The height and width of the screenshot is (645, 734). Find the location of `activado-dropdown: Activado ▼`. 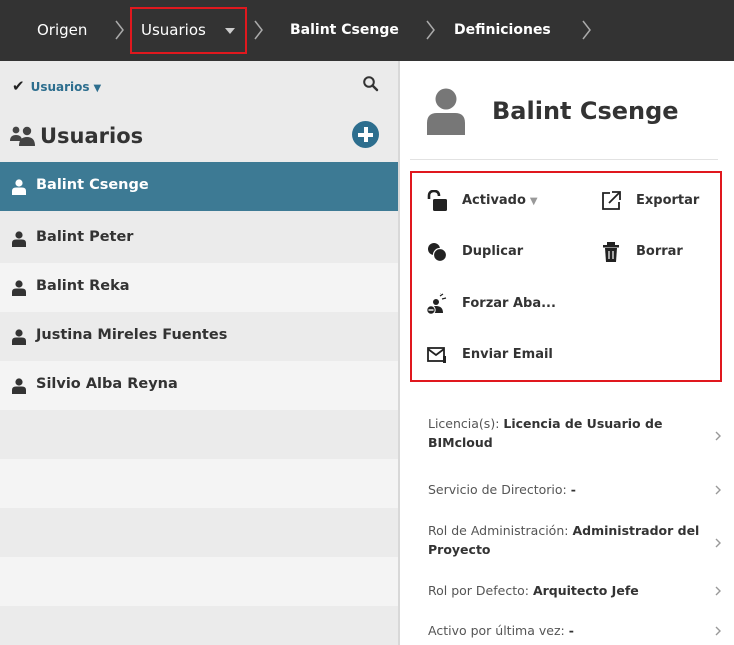

activado-dropdown: Activado ▼ is located at coordinates (496, 201).